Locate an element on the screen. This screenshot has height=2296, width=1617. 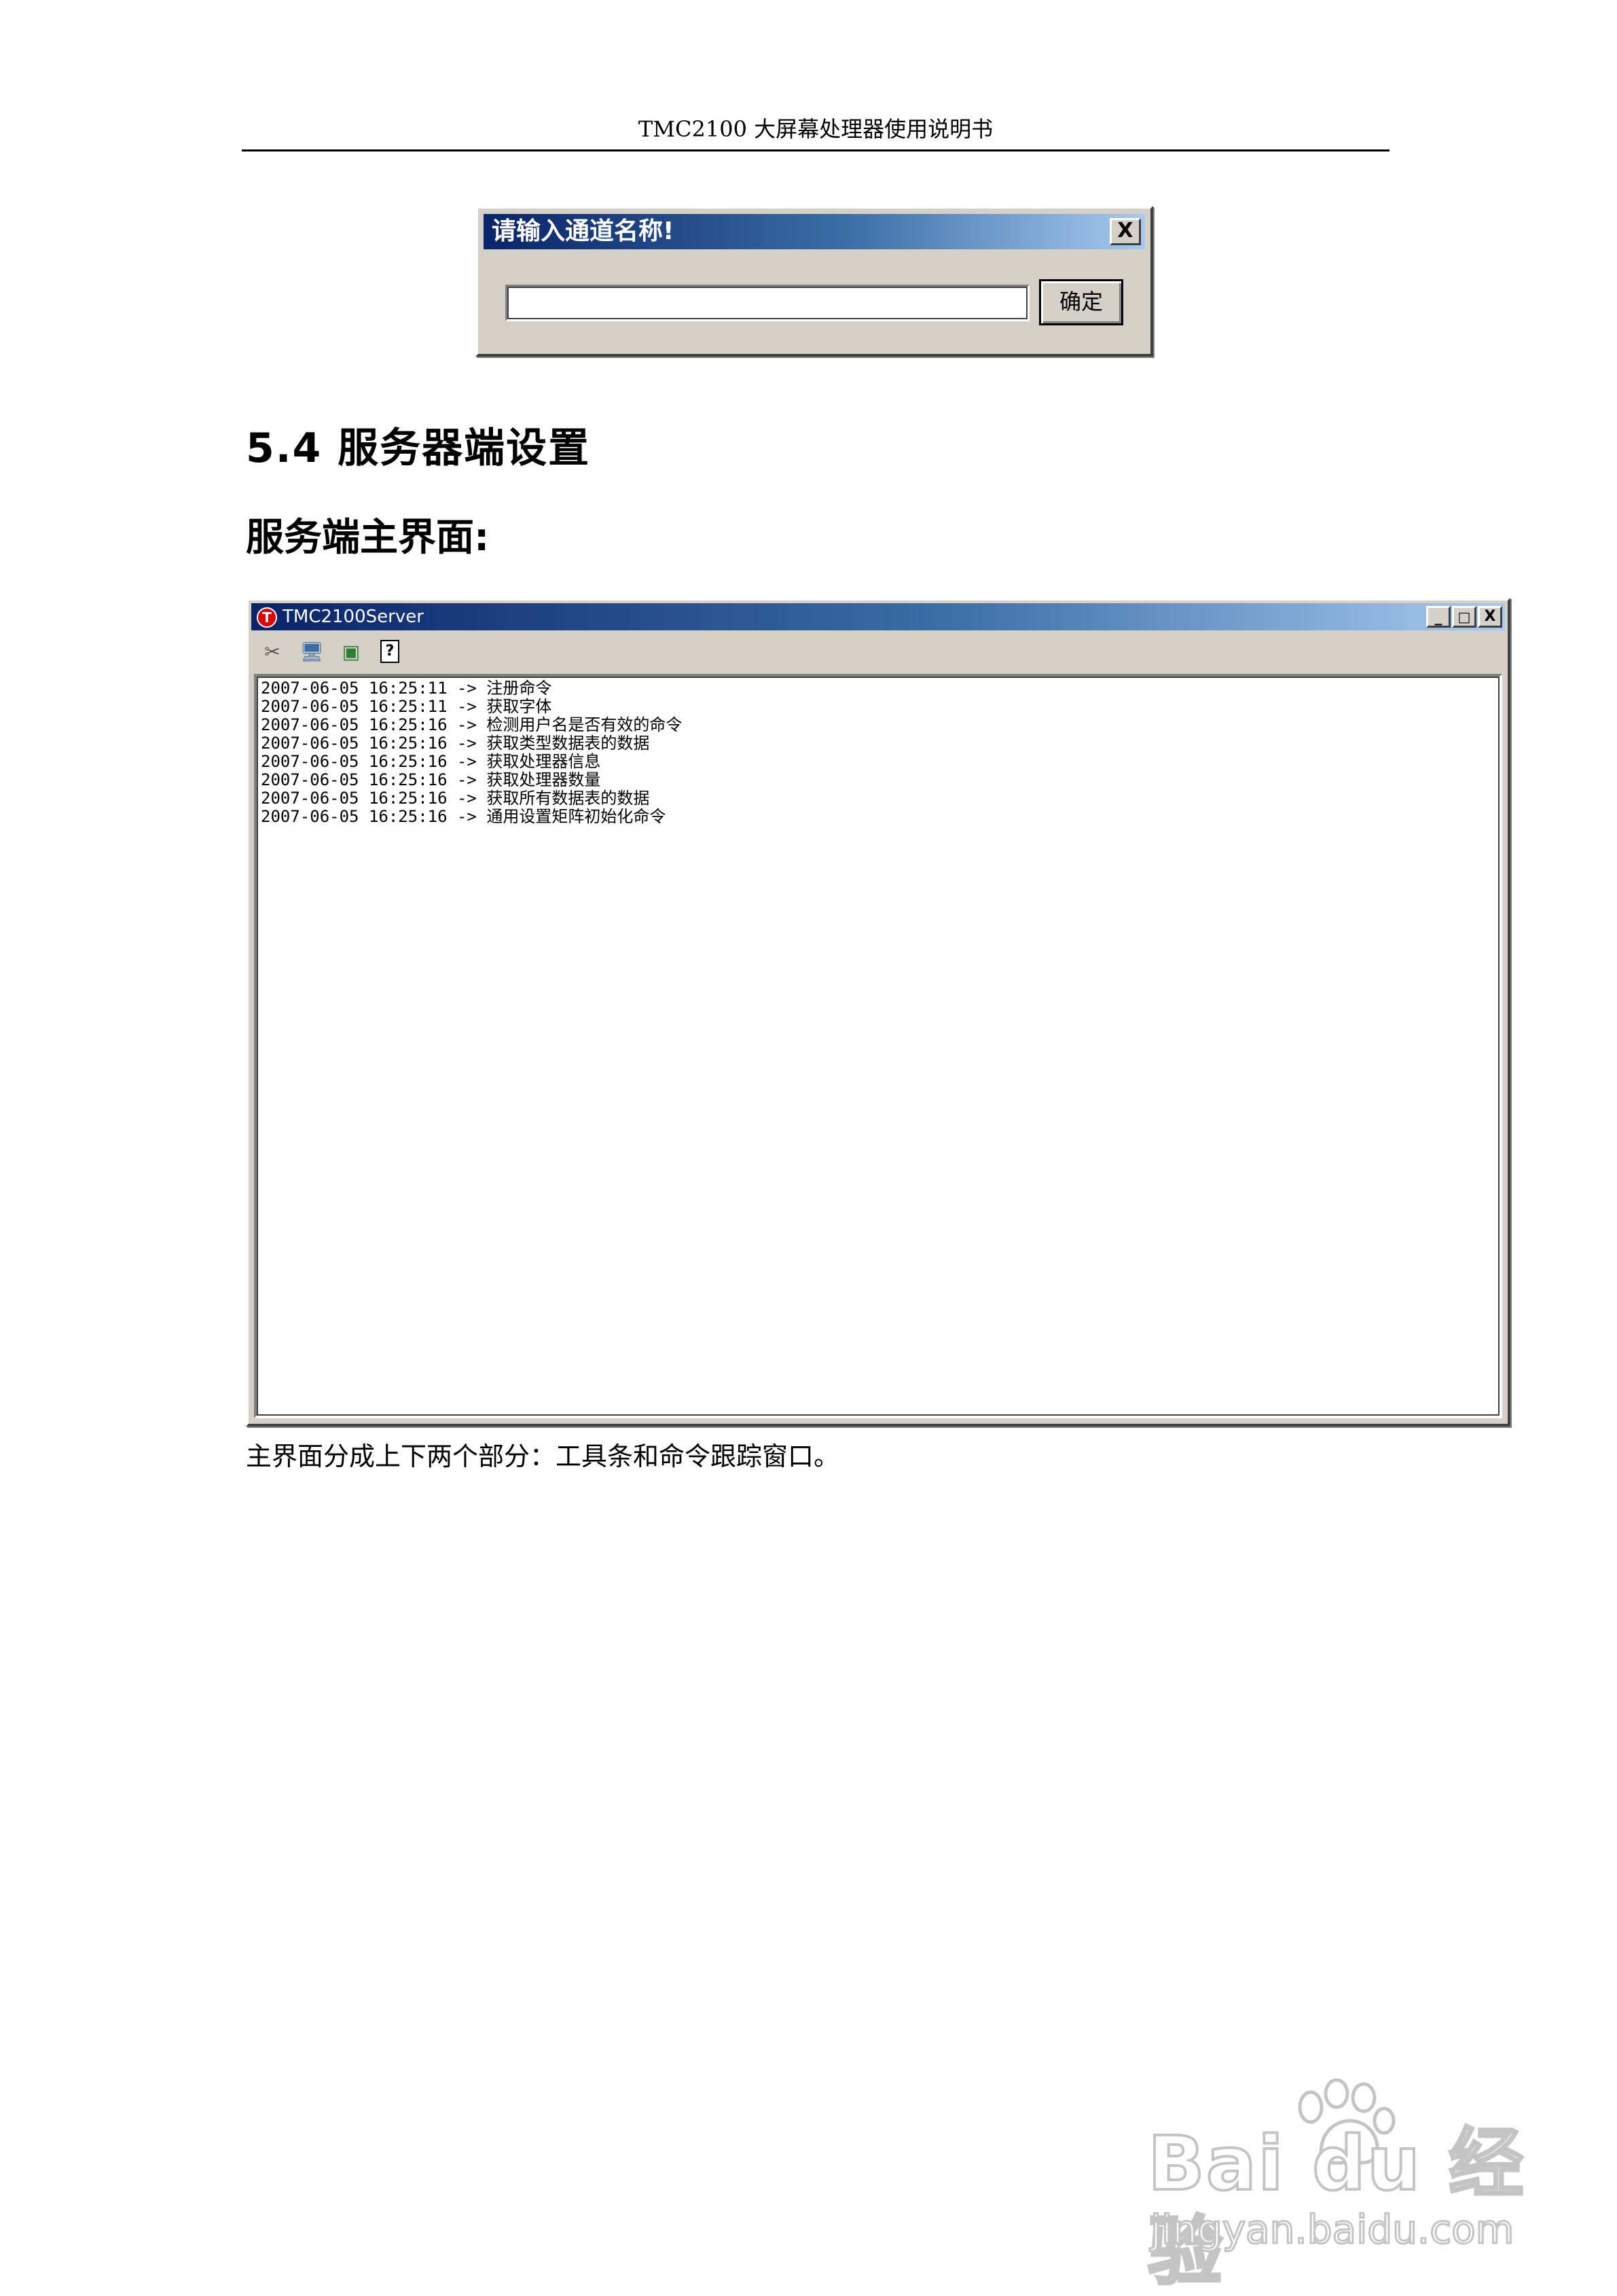
network-icon: 🖥 is located at coordinates (312, 652).